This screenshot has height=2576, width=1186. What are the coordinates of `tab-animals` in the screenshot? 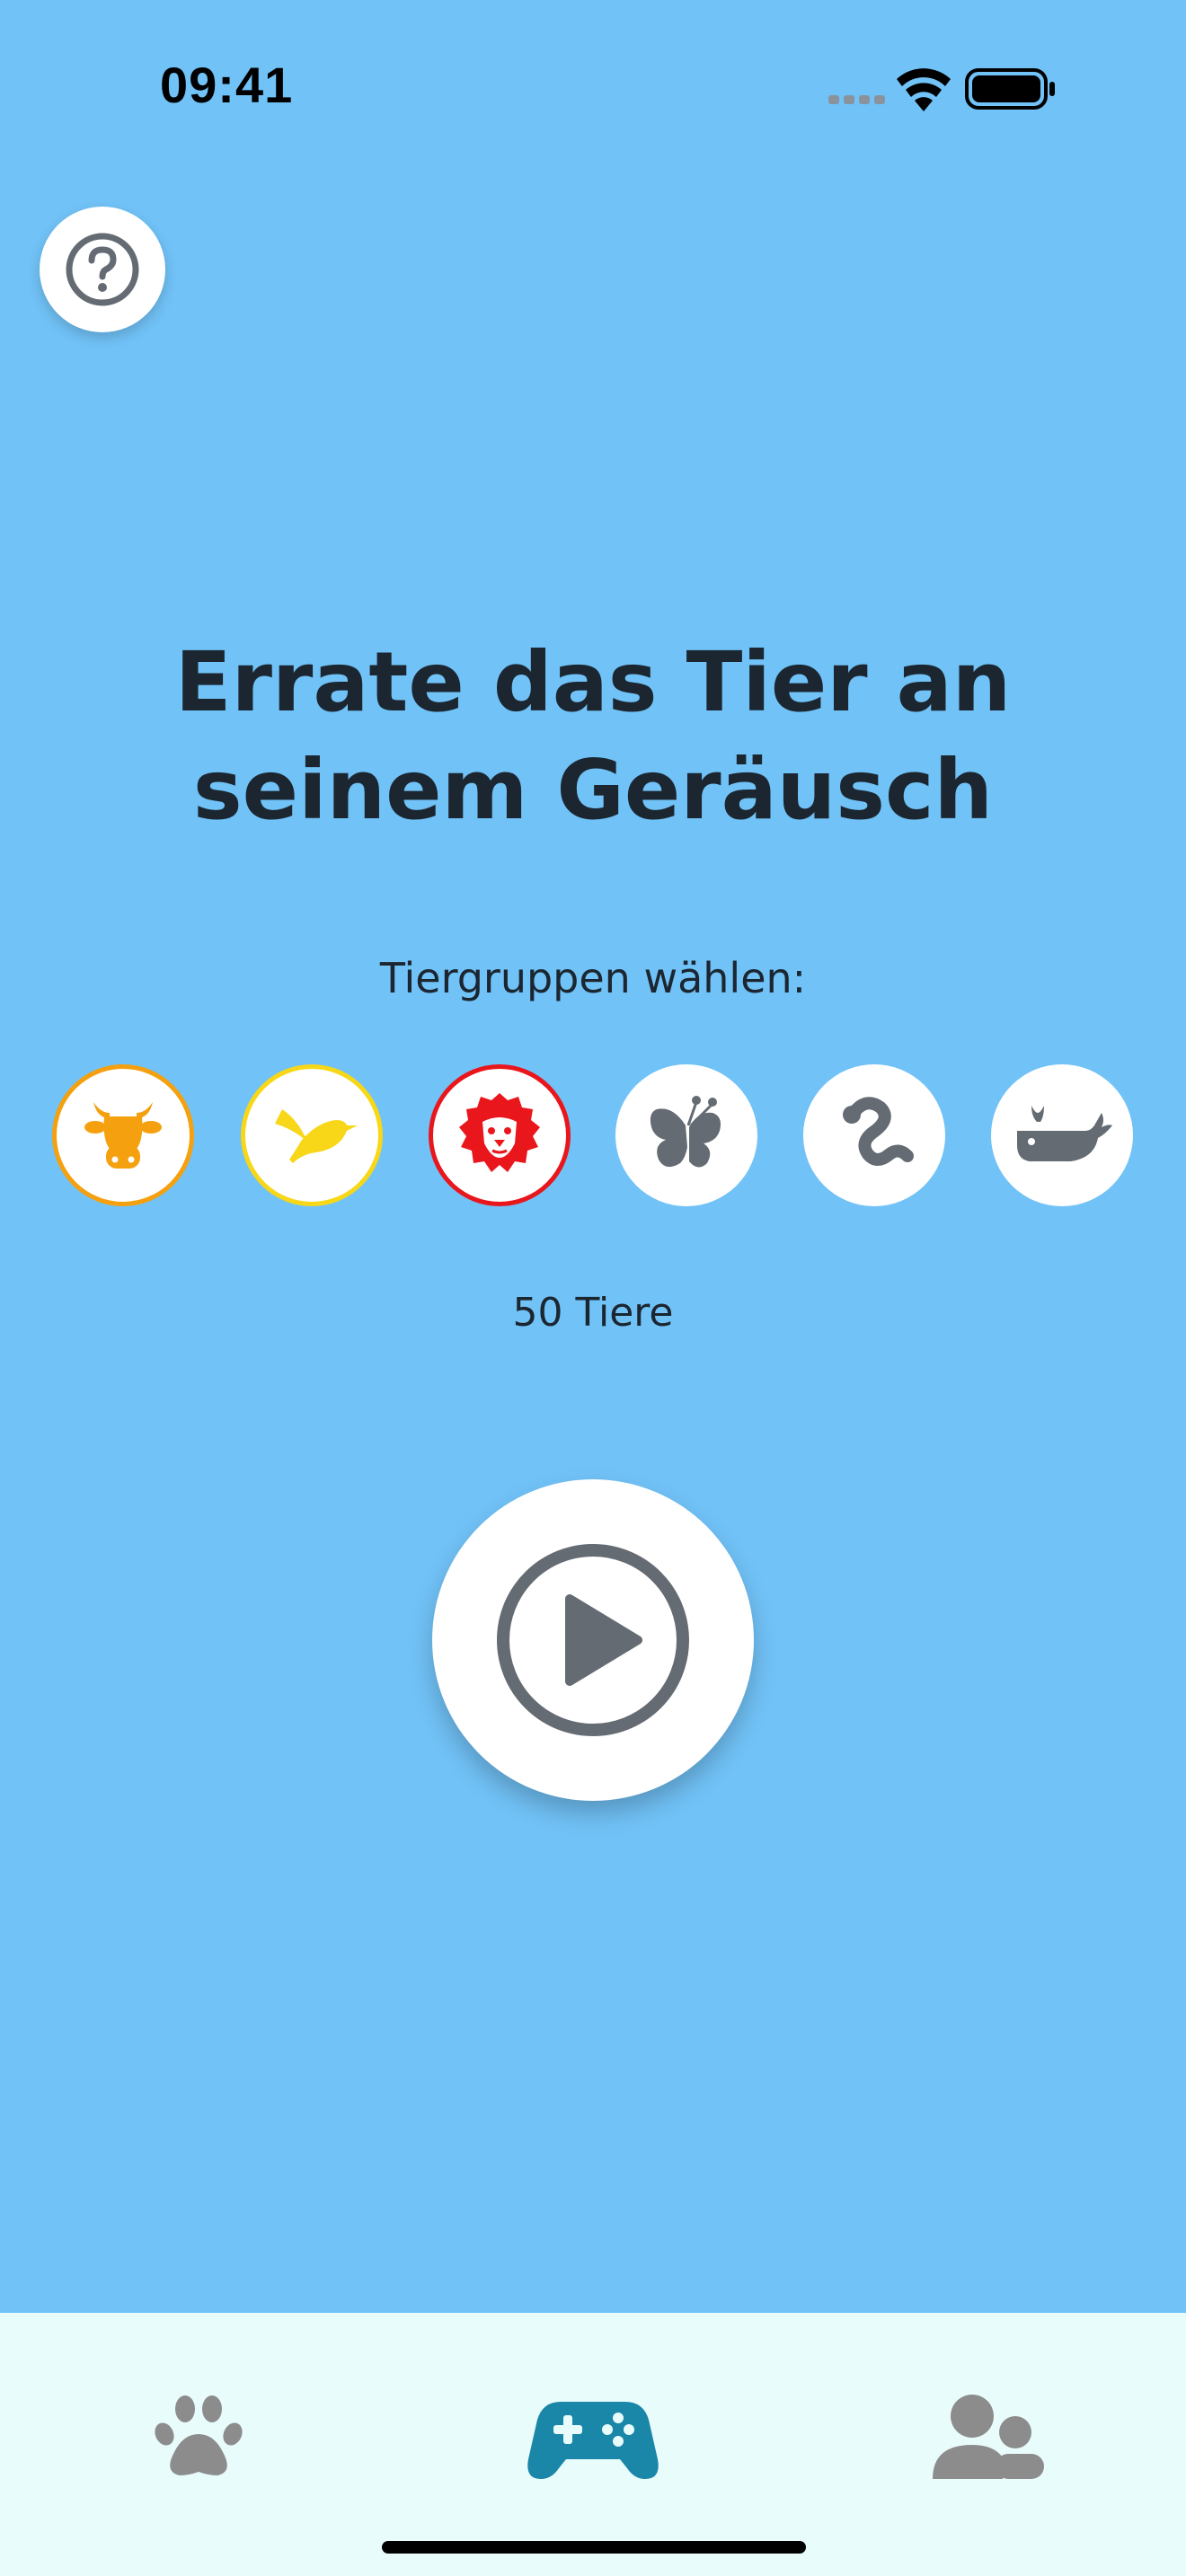 It's located at (198, 2438).